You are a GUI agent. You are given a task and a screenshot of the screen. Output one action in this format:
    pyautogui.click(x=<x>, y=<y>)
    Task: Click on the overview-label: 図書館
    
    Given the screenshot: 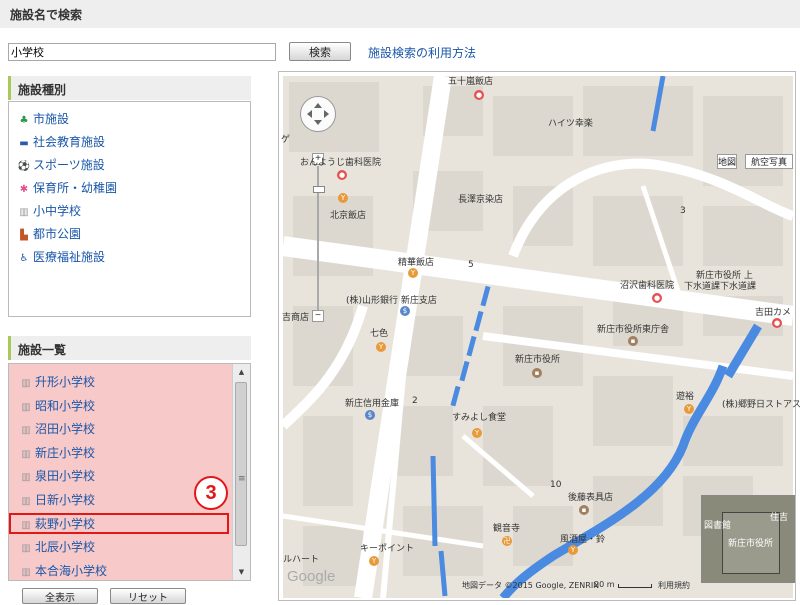 What is the action you would take?
    pyautogui.click(x=718, y=526)
    